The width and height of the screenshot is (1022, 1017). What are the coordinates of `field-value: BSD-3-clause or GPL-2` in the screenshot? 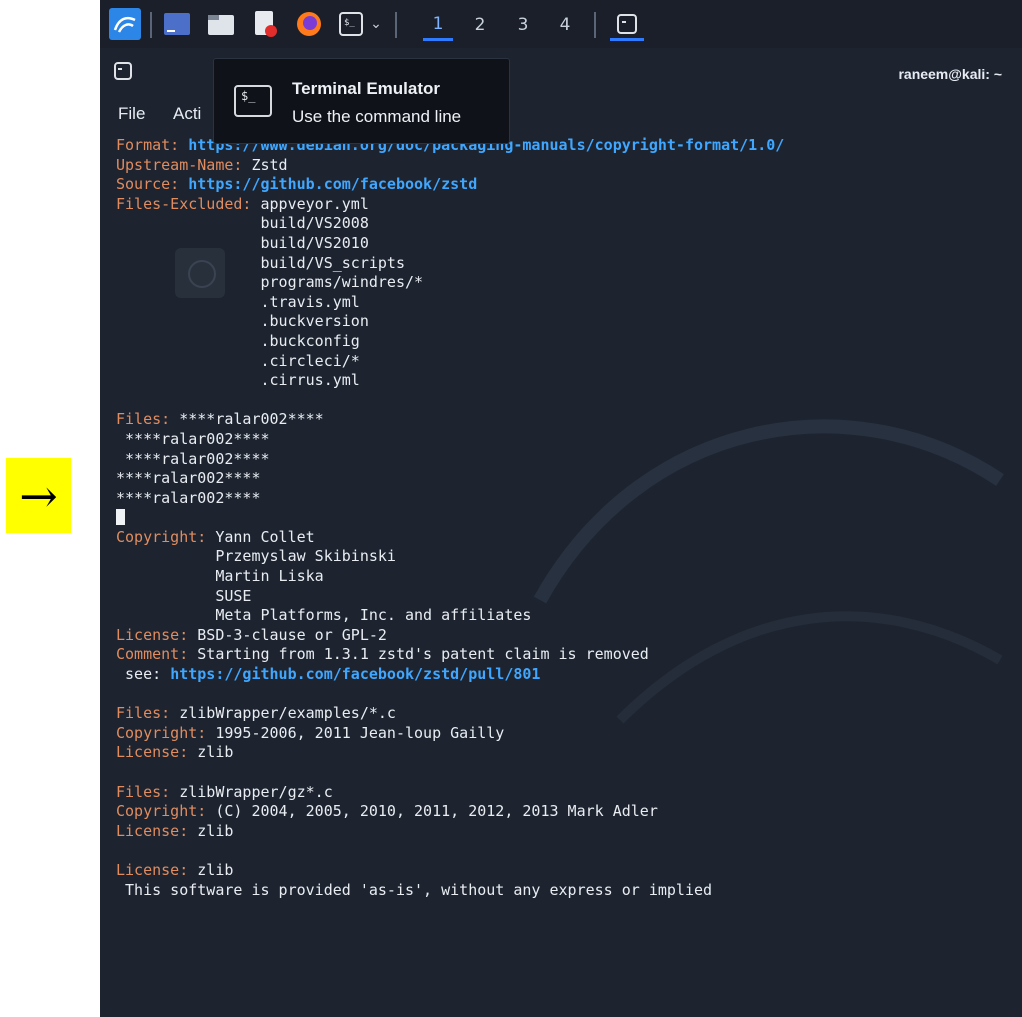 It's located at (287, 634).